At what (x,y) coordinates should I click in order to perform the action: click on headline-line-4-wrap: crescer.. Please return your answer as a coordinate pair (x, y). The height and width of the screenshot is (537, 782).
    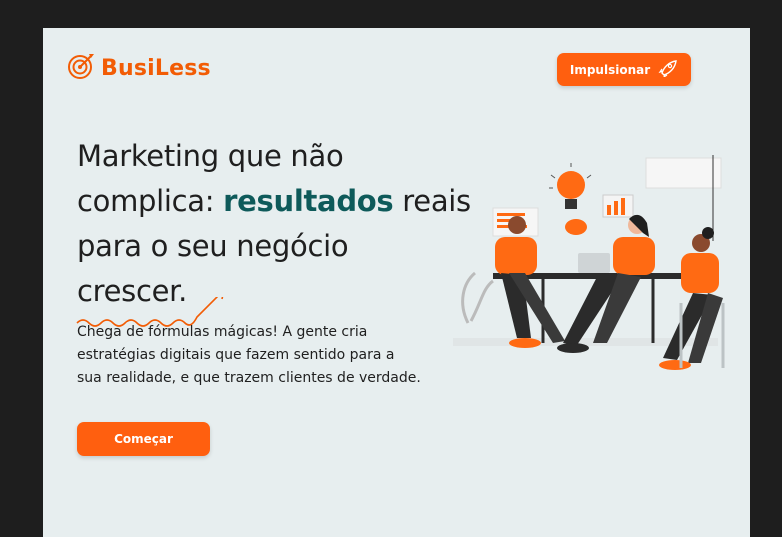
    Looking at the image, I should click on (150, 298).